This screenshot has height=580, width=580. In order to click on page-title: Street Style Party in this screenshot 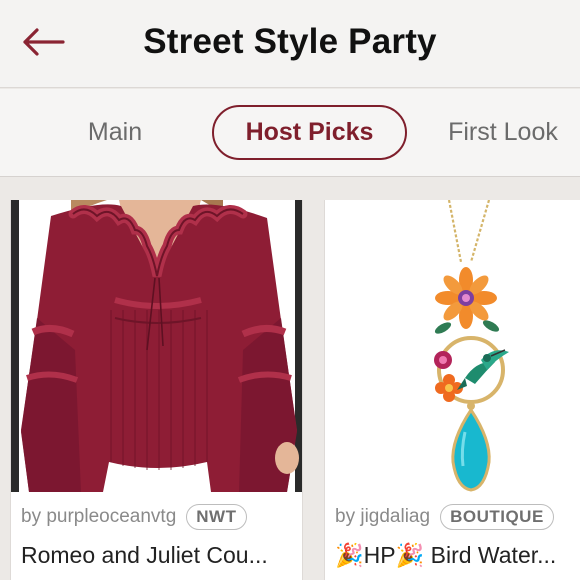, I will do `click(290, 41)`.